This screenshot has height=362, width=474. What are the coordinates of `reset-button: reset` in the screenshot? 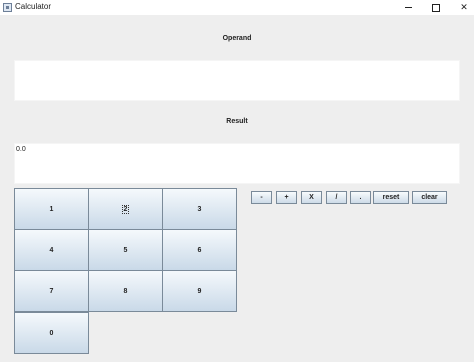 It's located at (391, 197).